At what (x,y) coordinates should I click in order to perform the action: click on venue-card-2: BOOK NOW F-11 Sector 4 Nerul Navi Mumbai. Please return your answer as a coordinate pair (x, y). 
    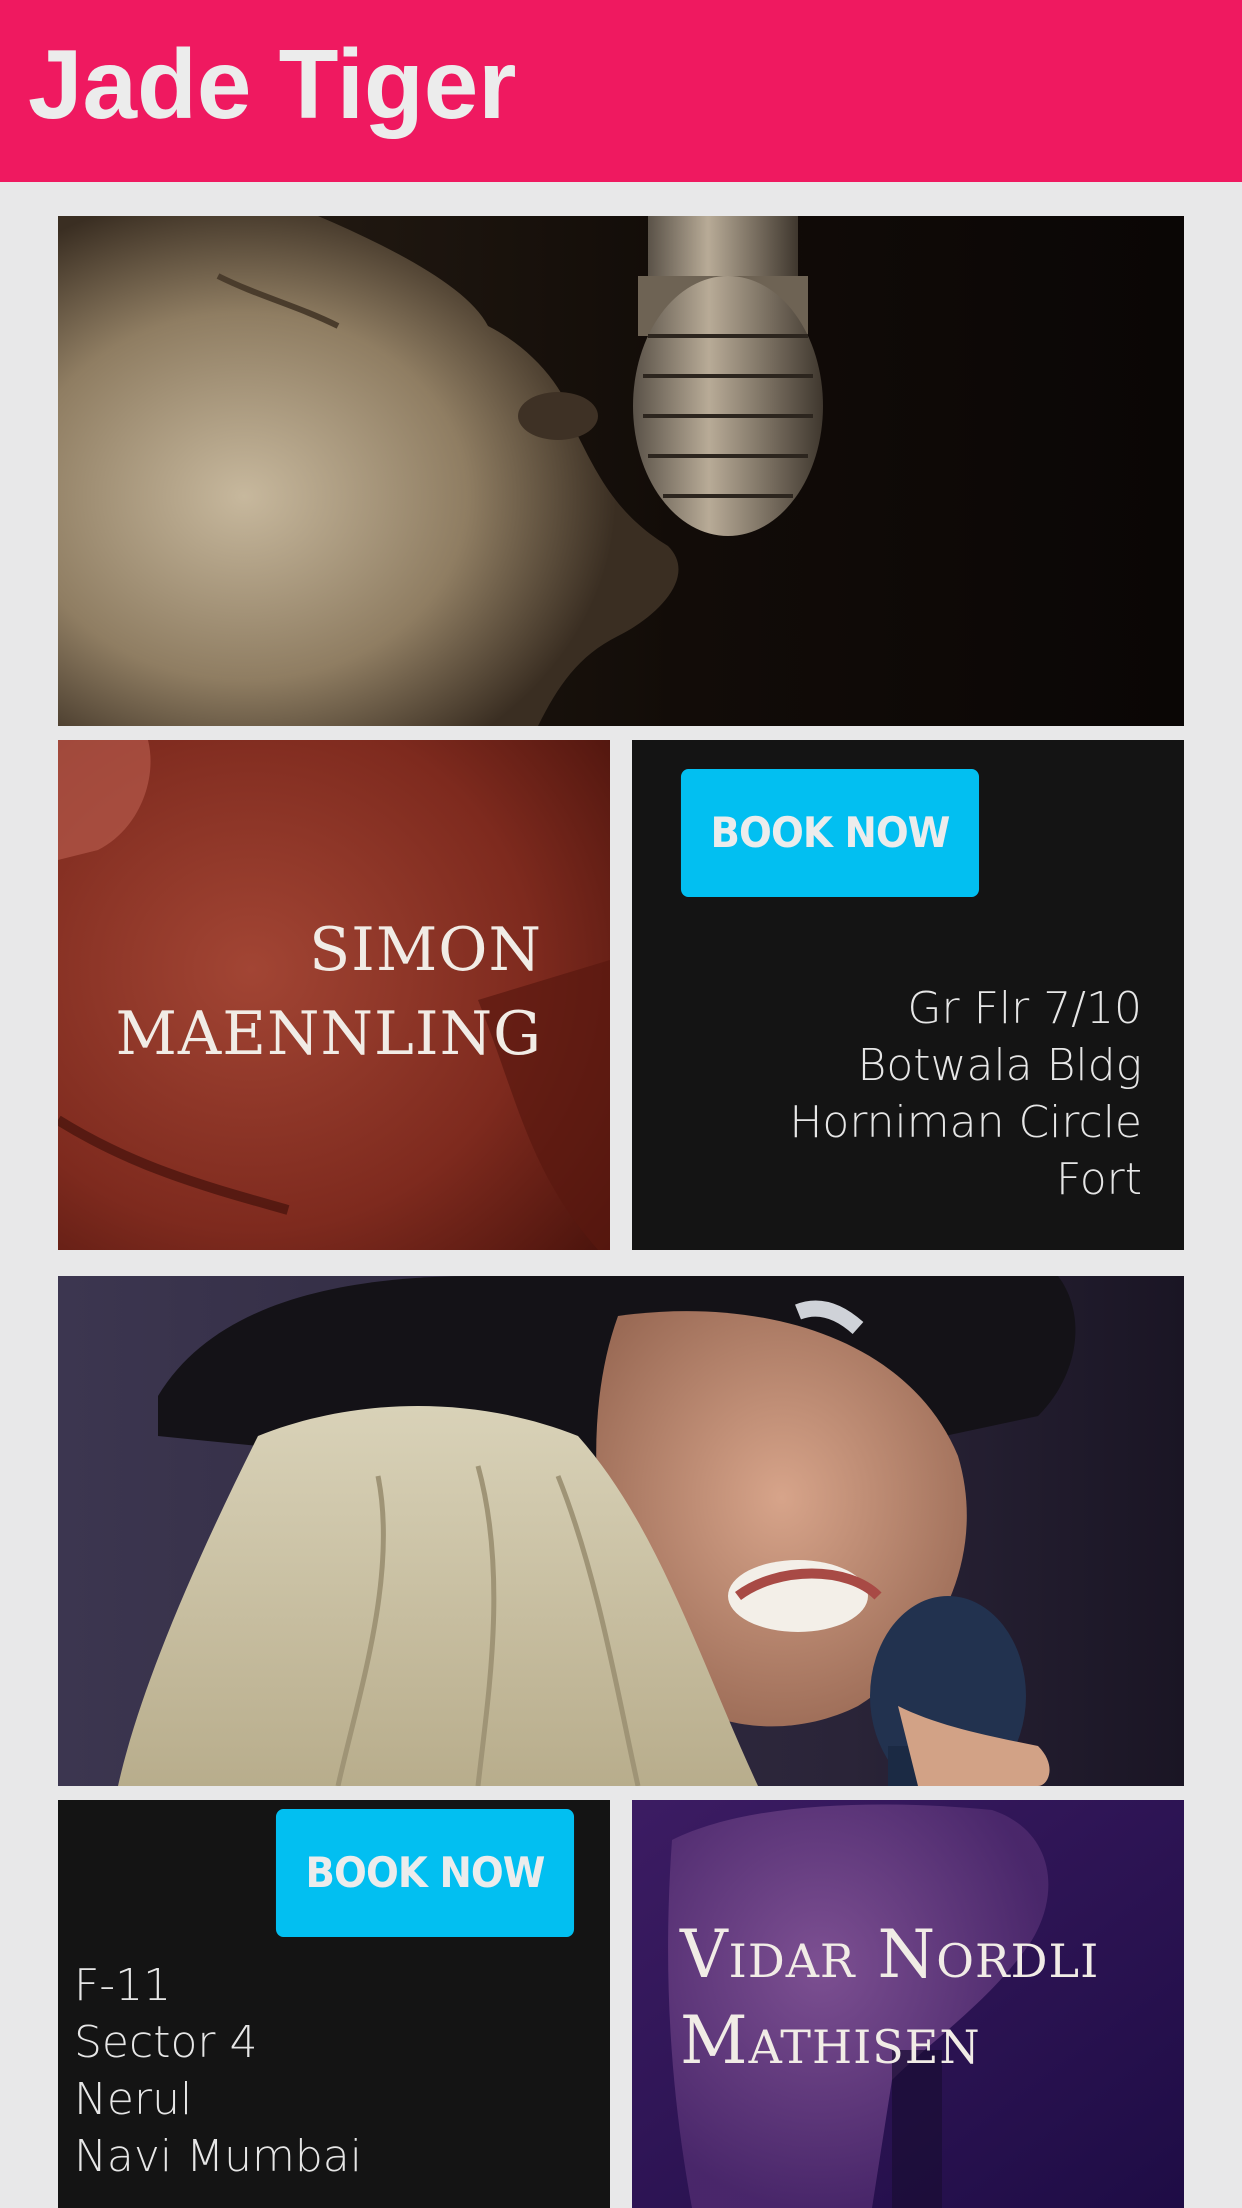
    Looking at the image, I should click on (334, 2004).